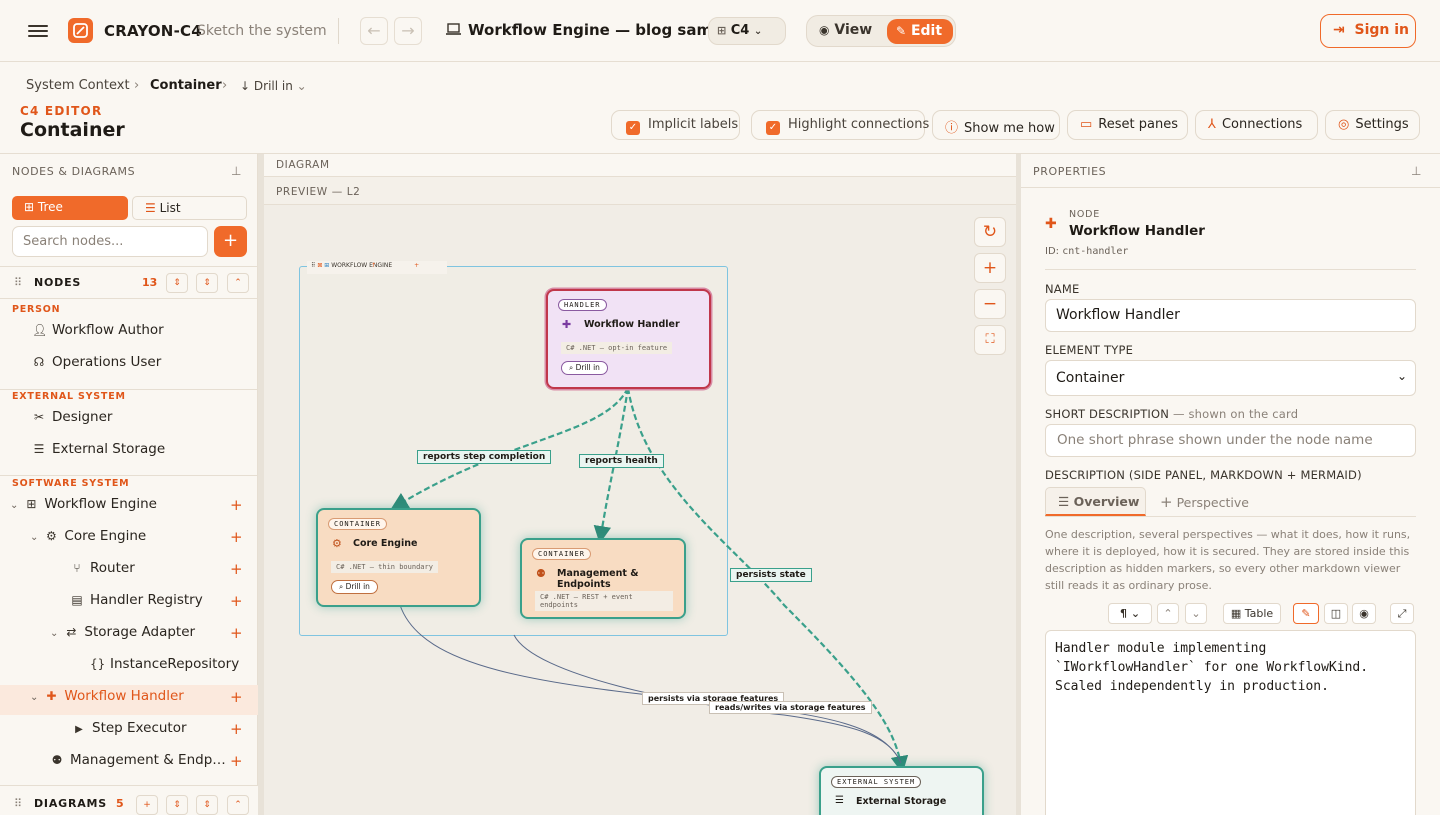 This screenshot has width=1440, height=815. I want to click on tree-item-instance-repository: {} InstanceRepository, so click(164, 664).